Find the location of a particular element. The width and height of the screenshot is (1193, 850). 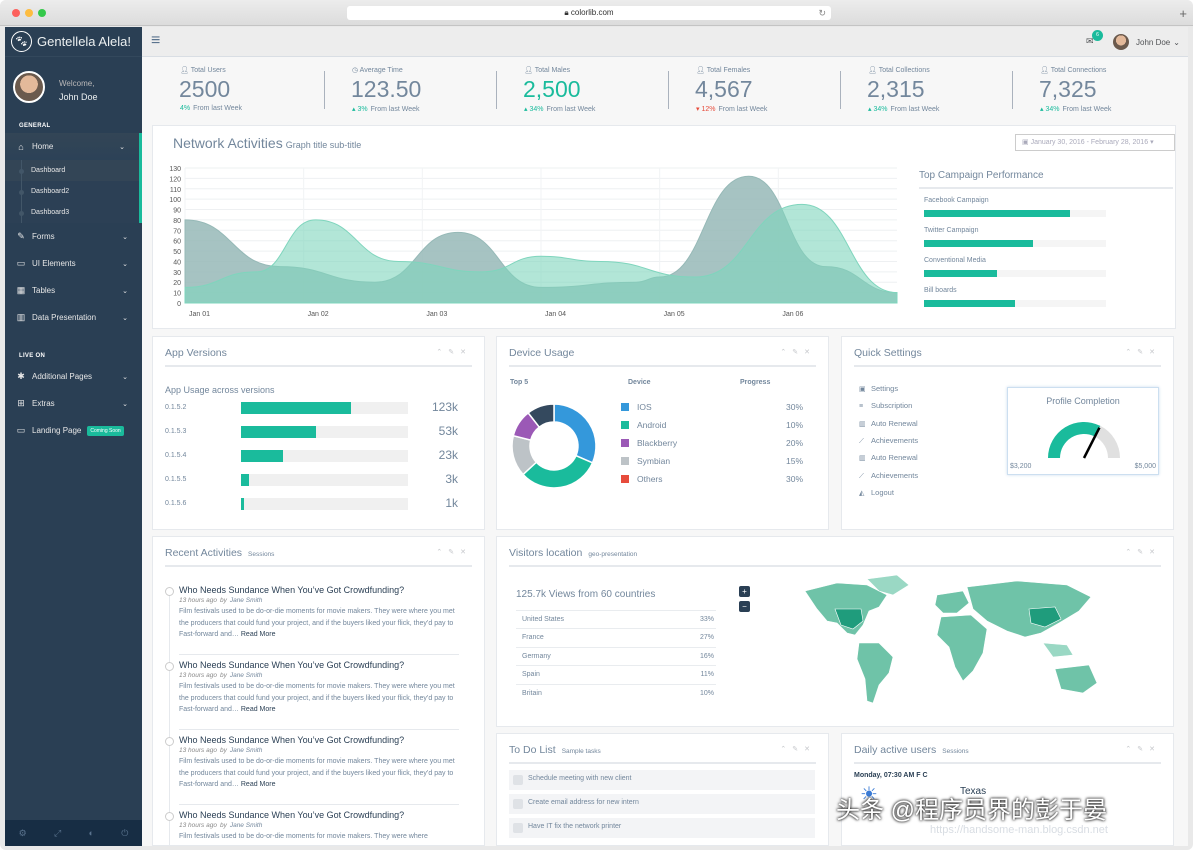

tile-change-pct: 3% is located at coordinates (362, 109).